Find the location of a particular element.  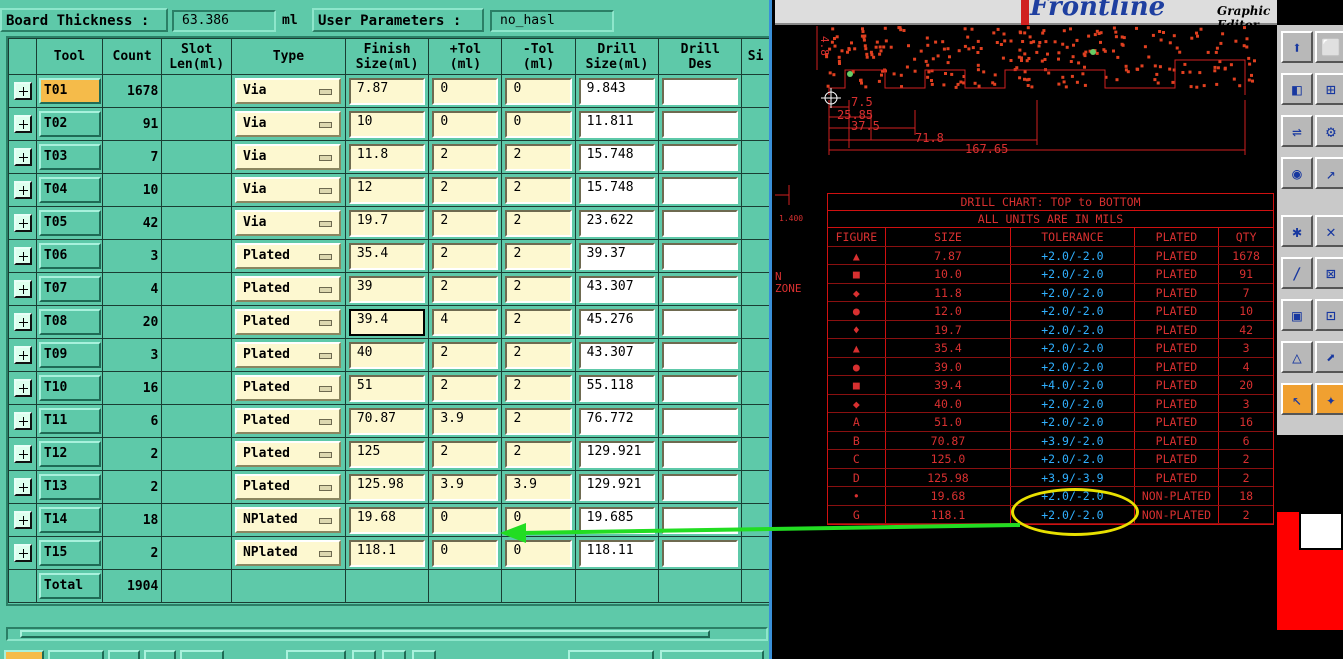

drill-size-input: 19.685 is located at coordinates (617, 520).